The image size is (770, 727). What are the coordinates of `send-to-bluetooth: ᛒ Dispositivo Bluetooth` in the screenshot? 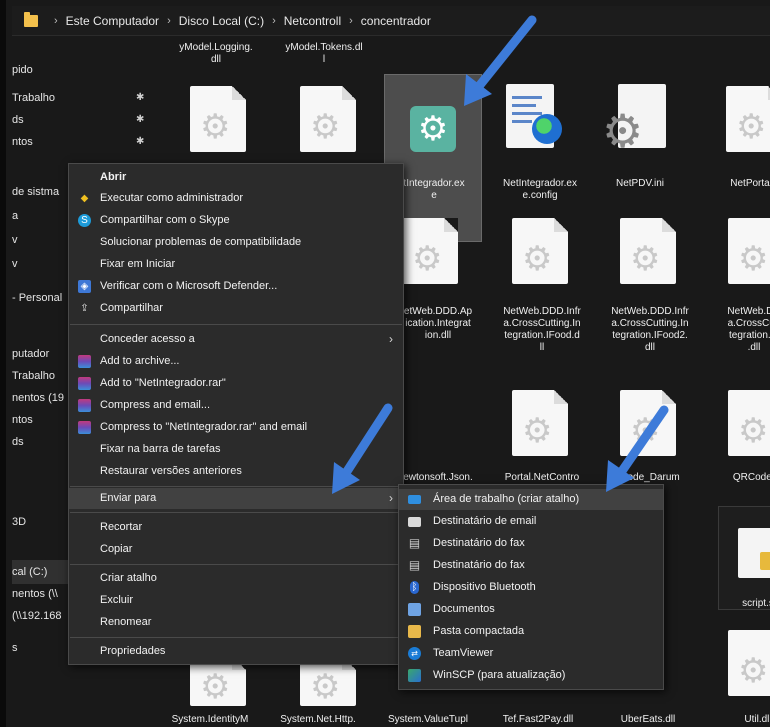 It's located at (531, 587).